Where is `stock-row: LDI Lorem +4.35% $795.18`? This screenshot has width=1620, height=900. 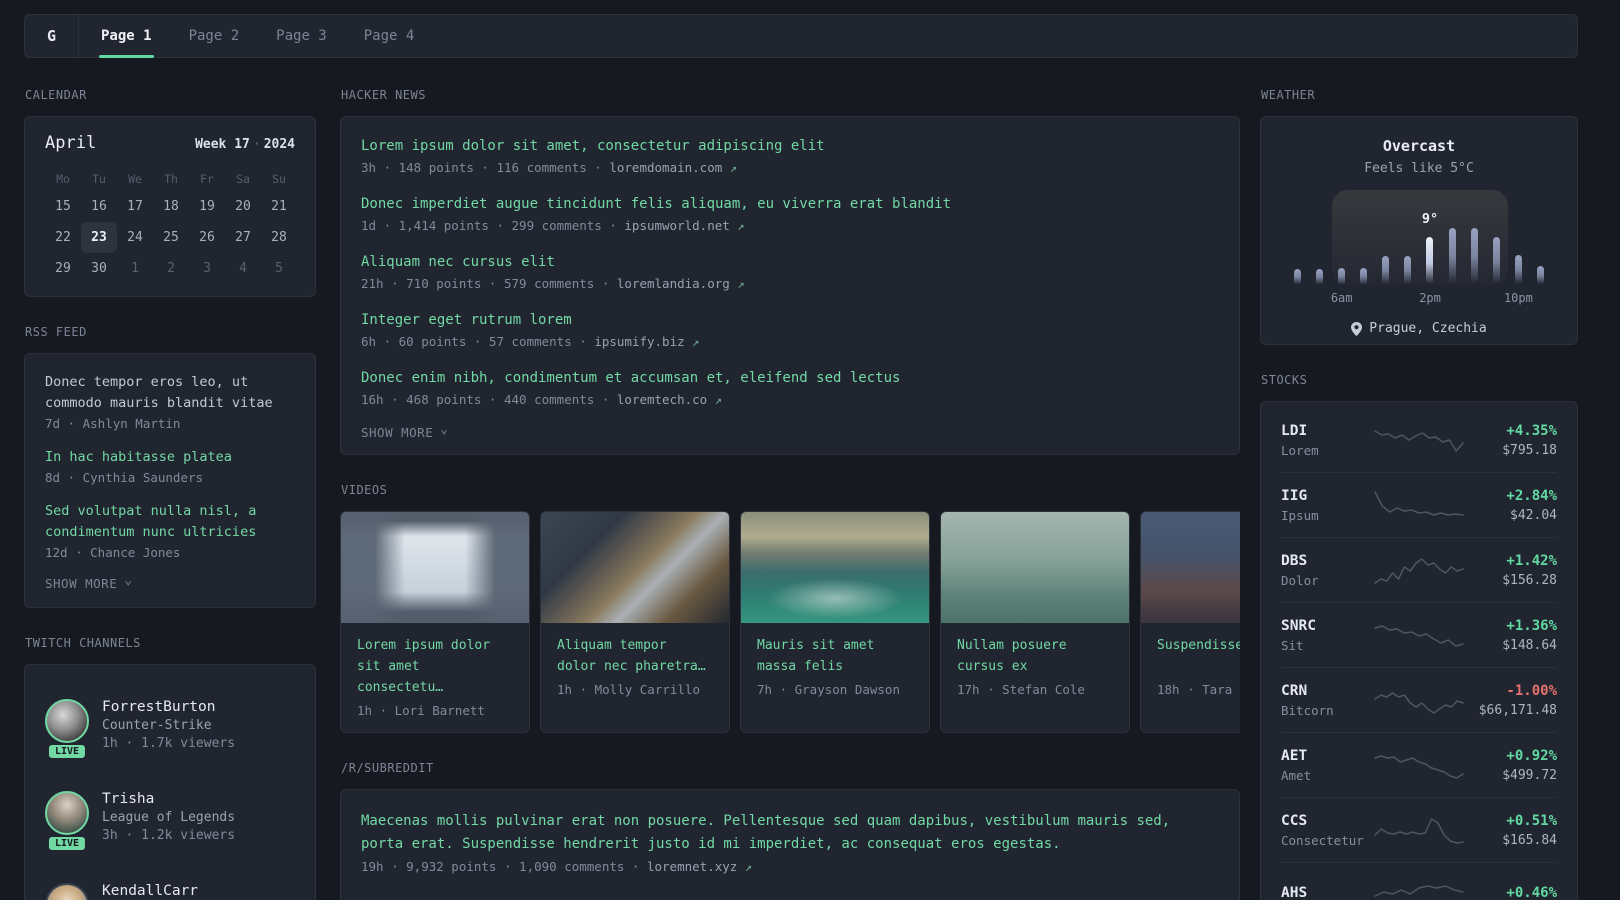 stock-row: LDI Lorem +4.35% $795.18 is located at coordinates (1419, 440).